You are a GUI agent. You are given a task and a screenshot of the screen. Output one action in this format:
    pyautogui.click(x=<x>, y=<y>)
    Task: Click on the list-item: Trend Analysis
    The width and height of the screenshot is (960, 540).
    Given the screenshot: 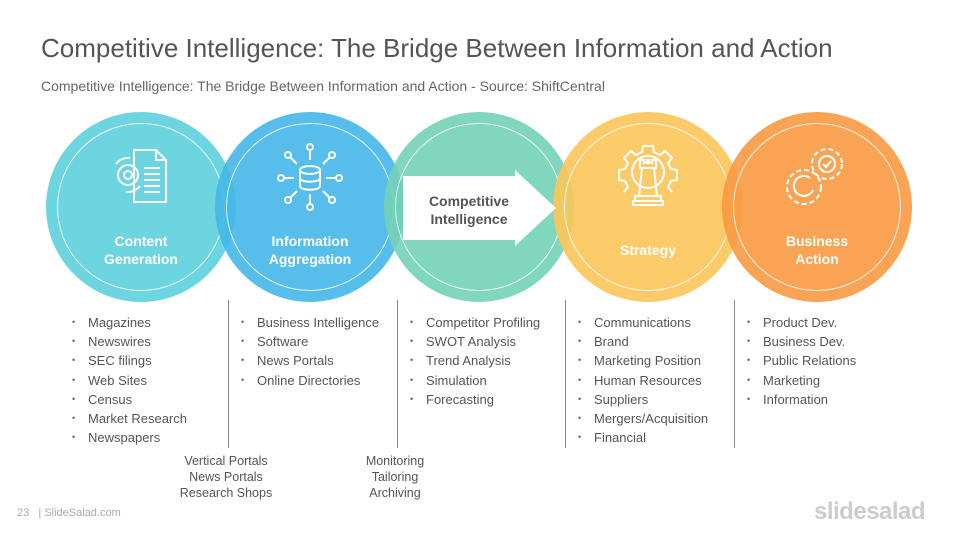 What is the action you would take?
    pyautogui.click(x=475, y=360)
    